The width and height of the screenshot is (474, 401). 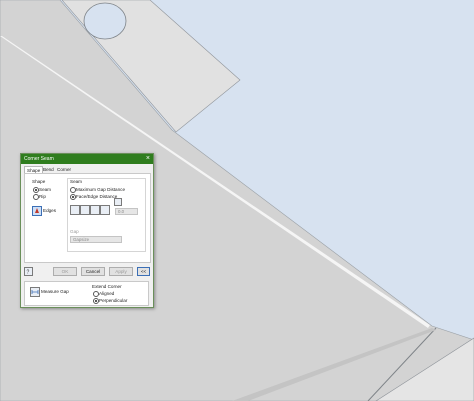 I want to click on rip-radio-label: Rip, so click(x=42, y=196).